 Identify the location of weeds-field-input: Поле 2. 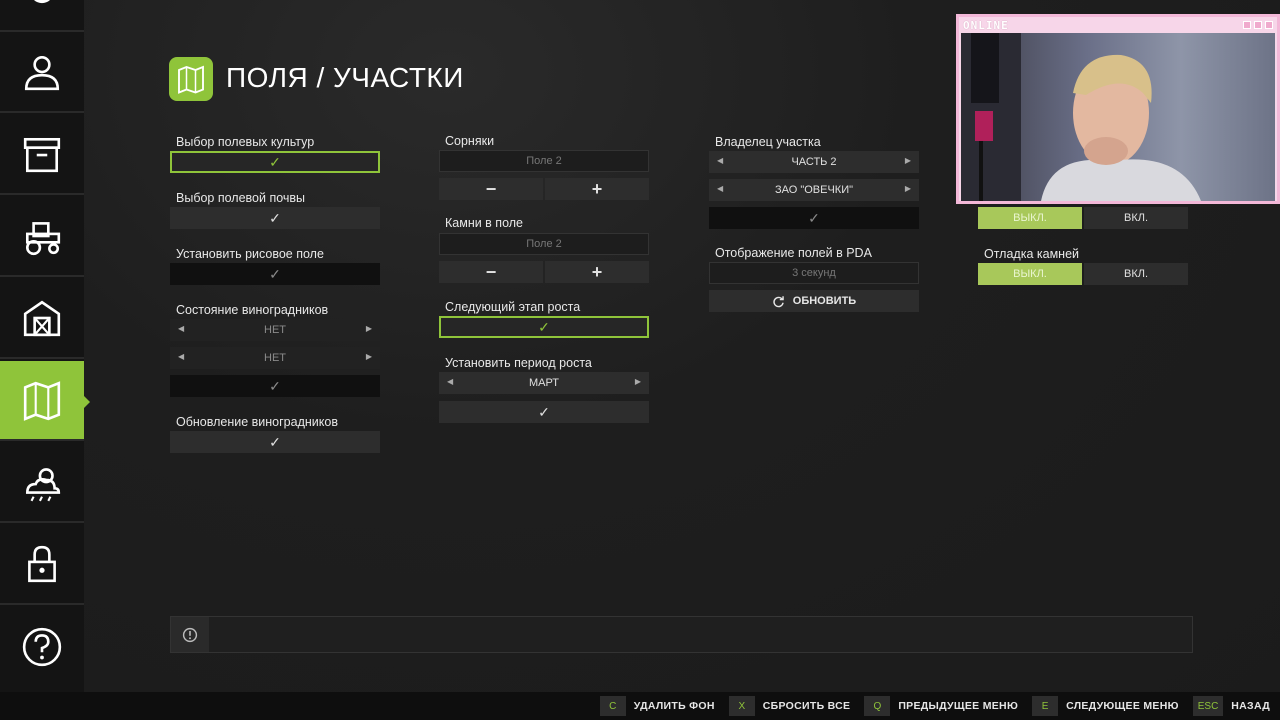
(544, 161).